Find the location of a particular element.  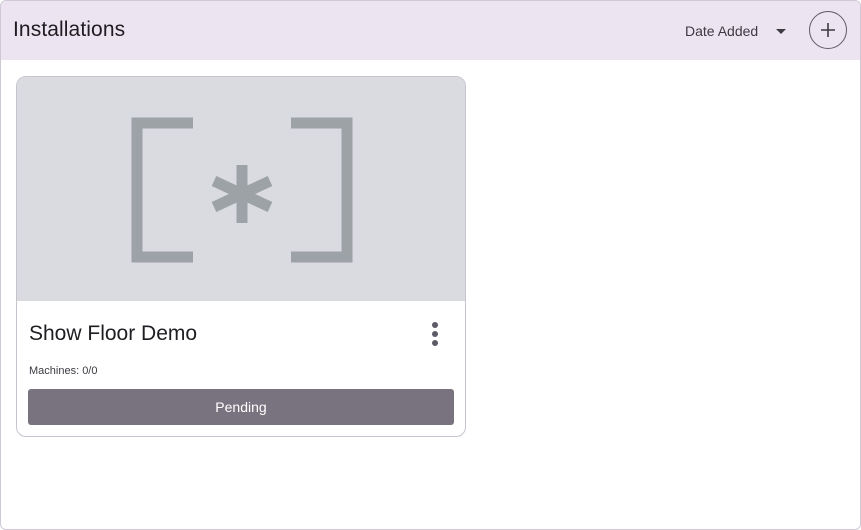

sort-label: Date Added is located at coordinates (722, 31).